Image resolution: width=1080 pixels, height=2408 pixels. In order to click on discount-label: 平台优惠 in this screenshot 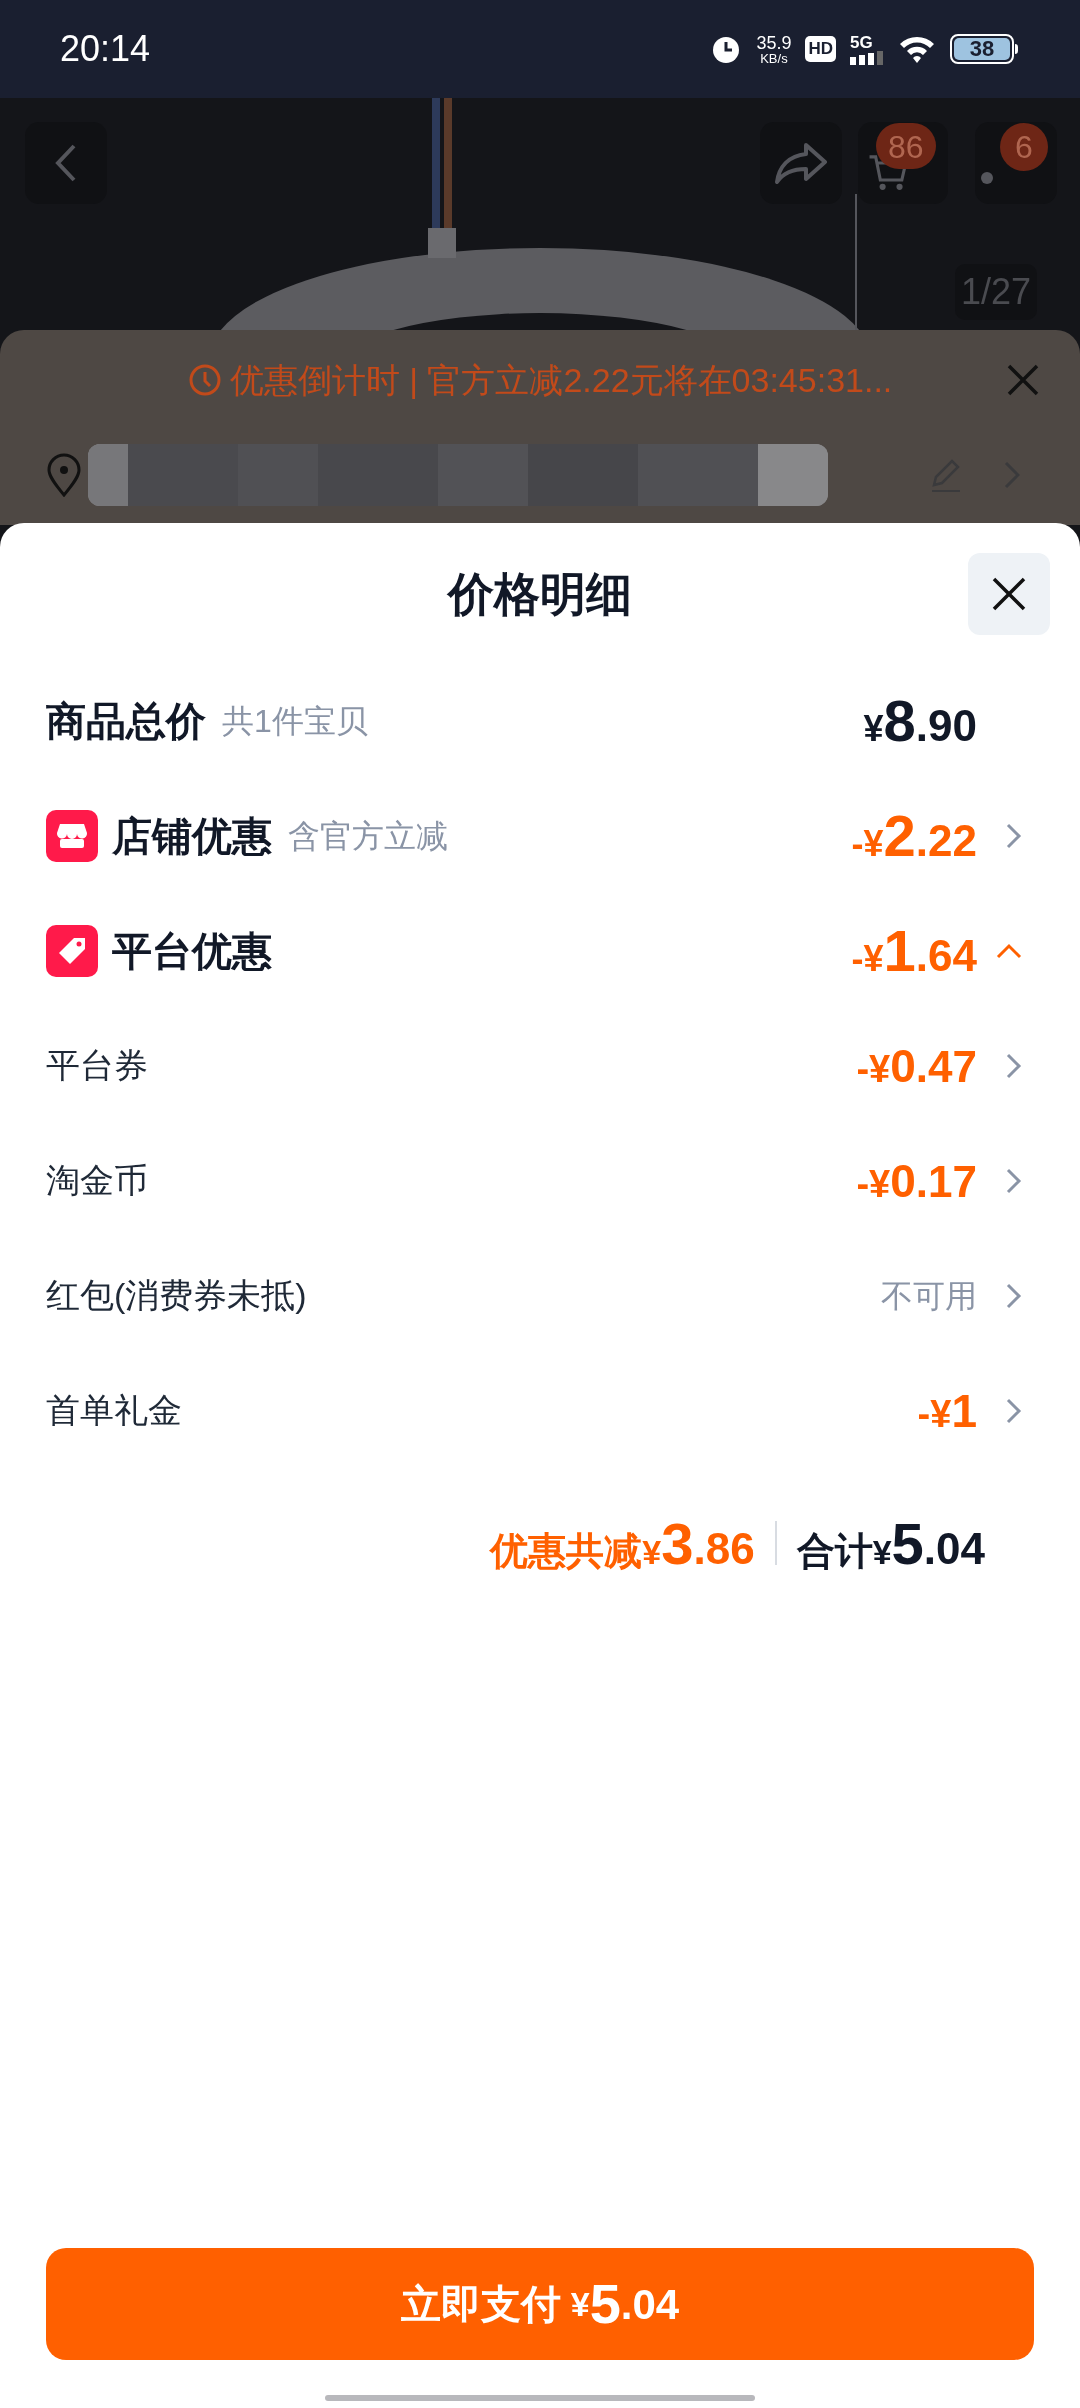, I will do `click(192, 951)`.